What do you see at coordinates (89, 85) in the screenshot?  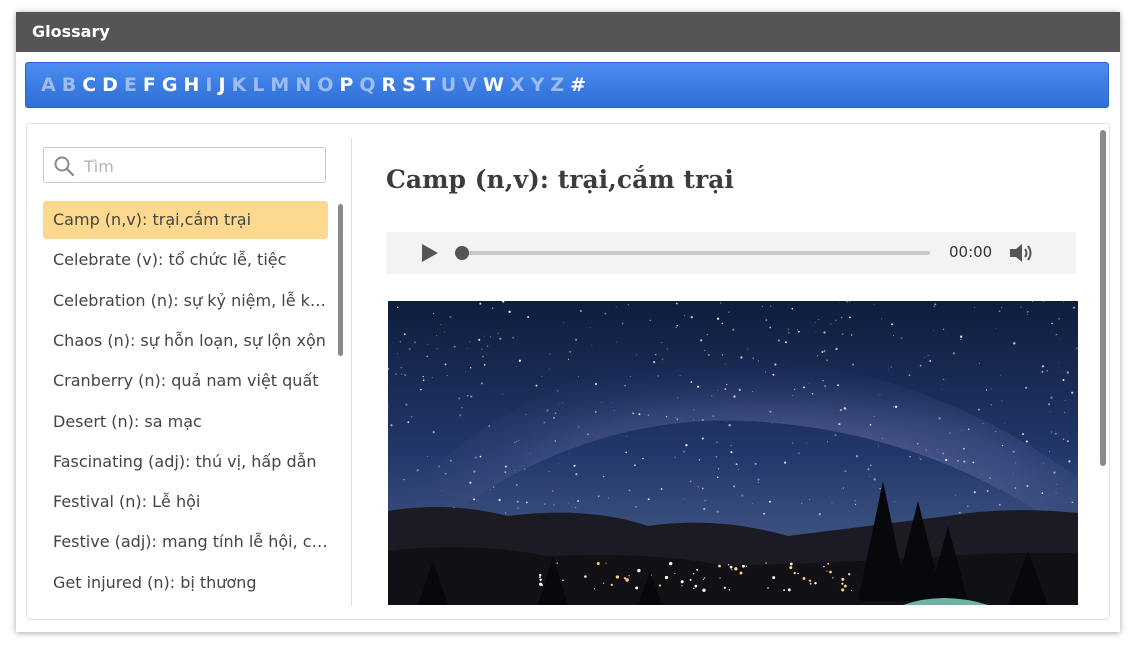 I see `alphabet-letter: C` at bounding box center [89, 85].